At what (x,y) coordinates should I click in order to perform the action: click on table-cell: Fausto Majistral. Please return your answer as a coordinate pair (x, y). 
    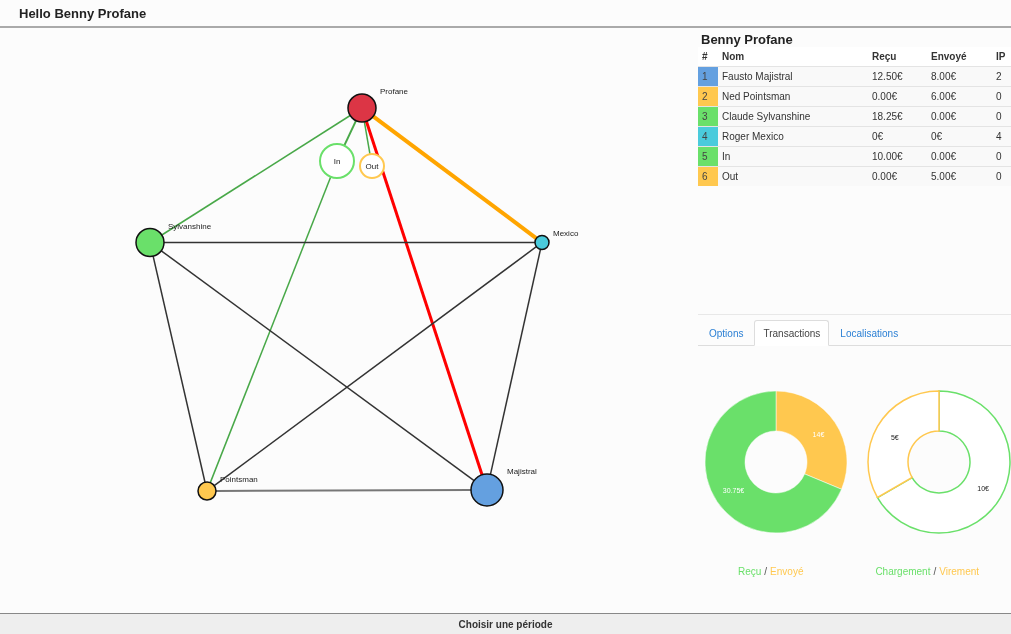
    Looking at the image, I should click on (793, 76).